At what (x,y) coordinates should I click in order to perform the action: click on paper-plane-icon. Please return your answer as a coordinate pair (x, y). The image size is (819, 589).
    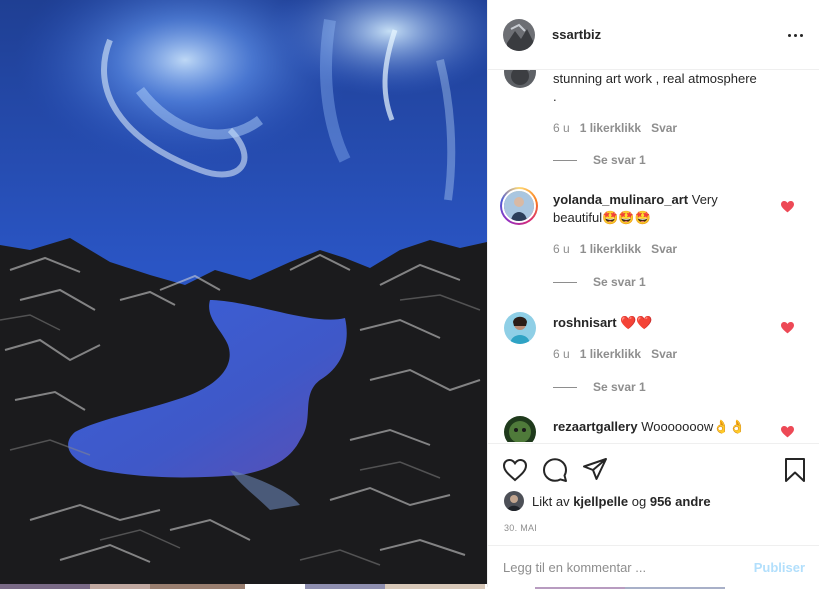
    Looking at the image, I should click on (595, 470).